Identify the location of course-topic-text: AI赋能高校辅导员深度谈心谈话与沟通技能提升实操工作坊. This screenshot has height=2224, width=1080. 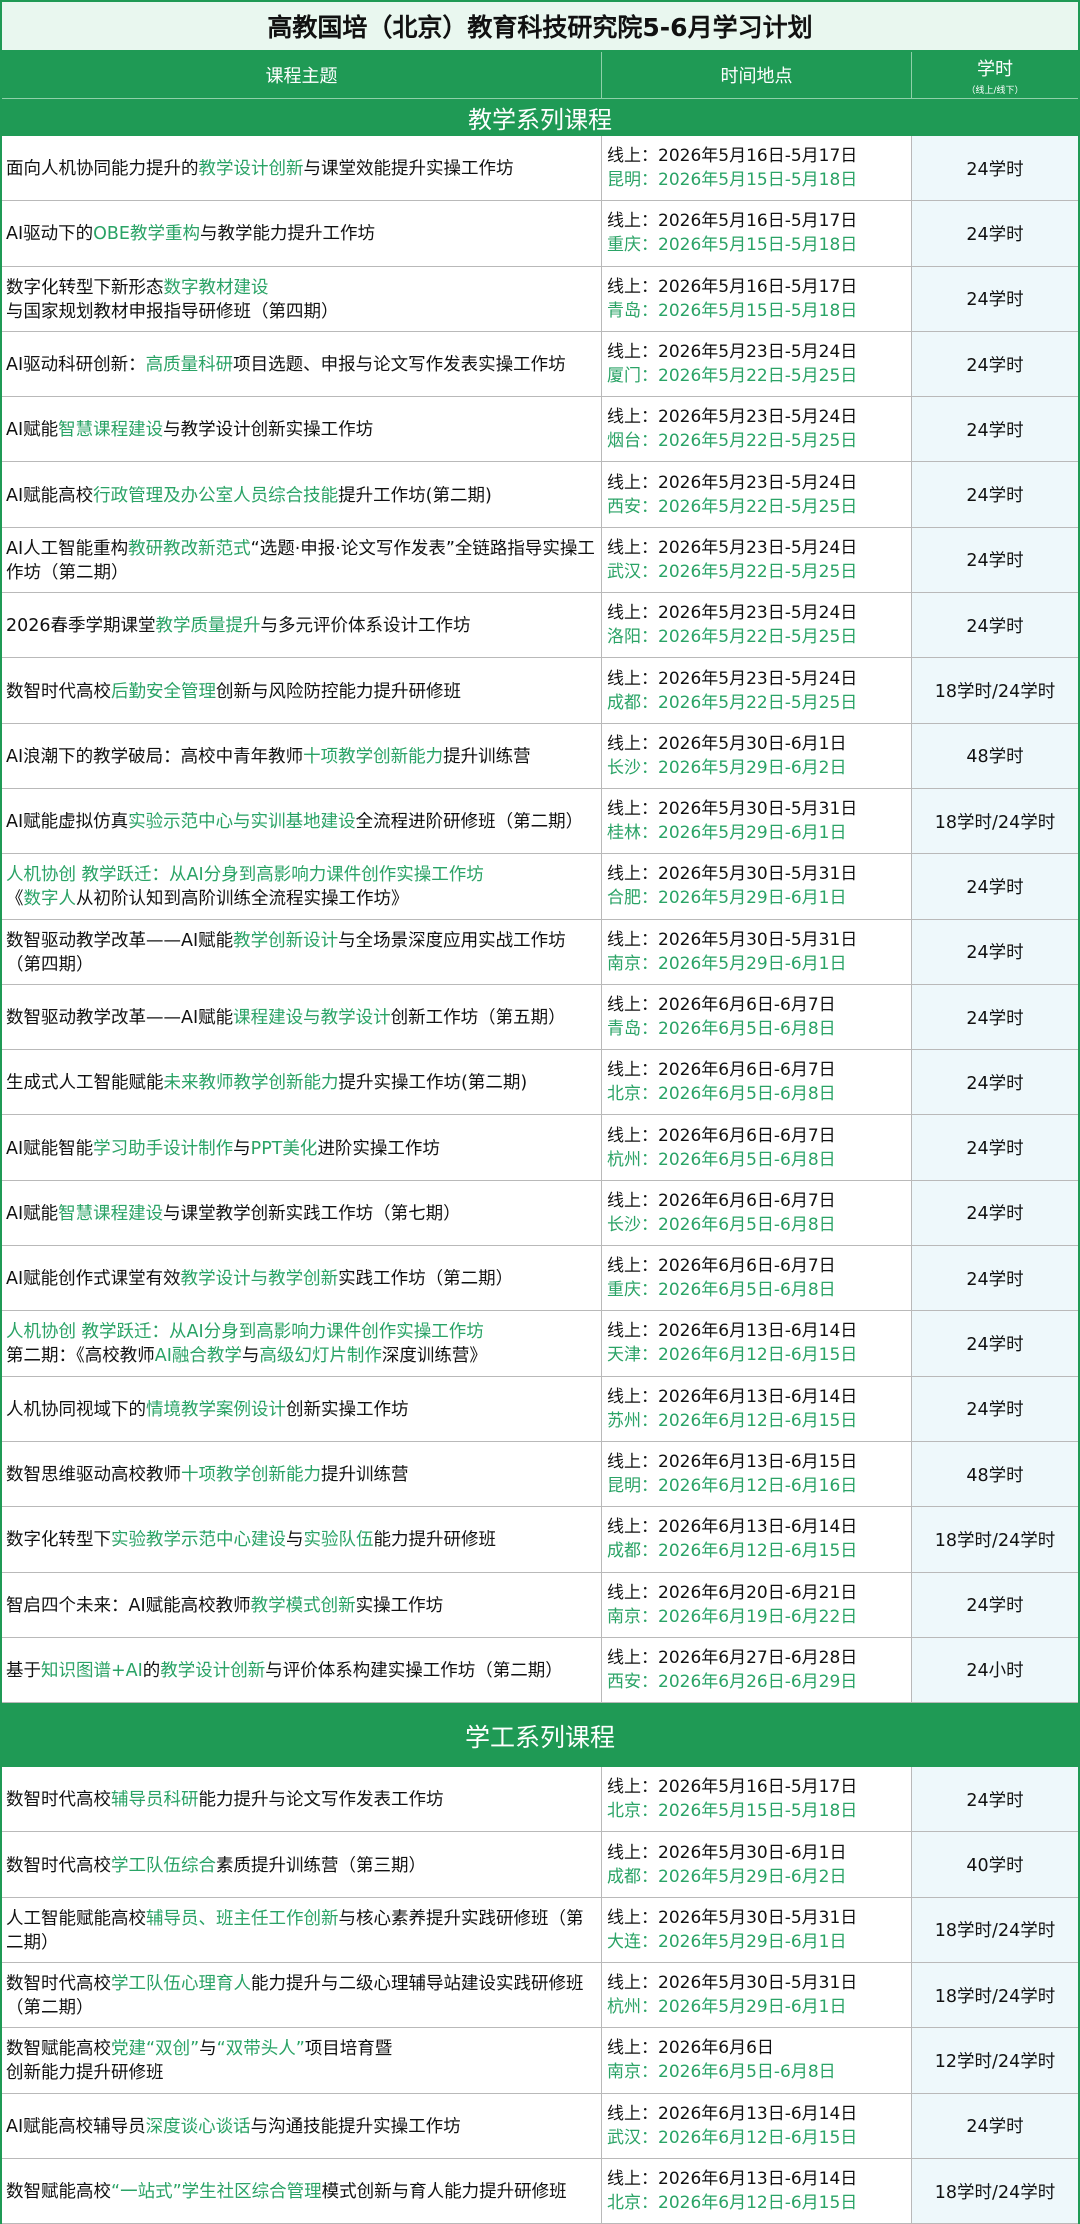
(233, 2127).